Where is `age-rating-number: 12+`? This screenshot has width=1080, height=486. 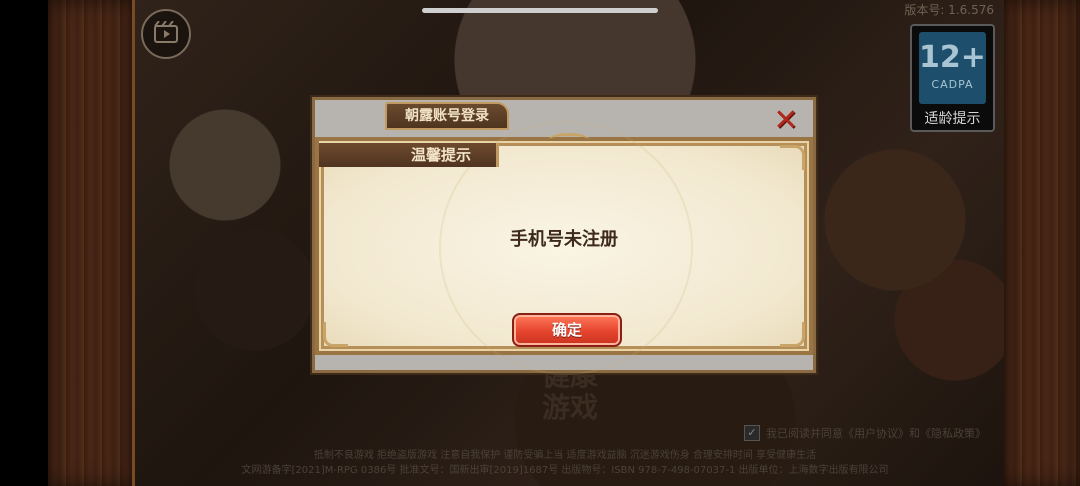
age-rating-number: 12+ is located at coordinates (952, 57).